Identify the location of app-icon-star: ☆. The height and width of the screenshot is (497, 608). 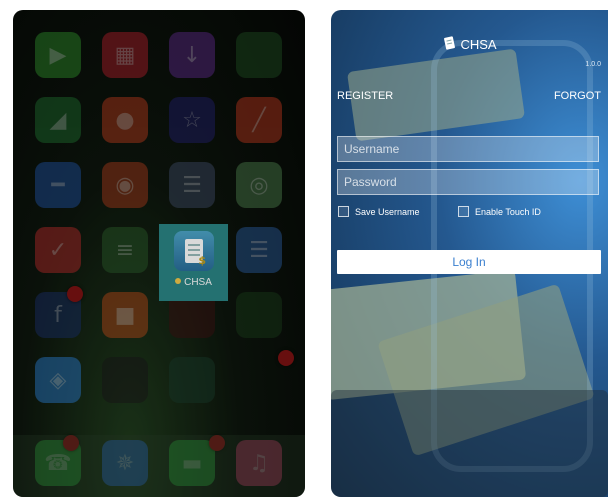
(192, 120).